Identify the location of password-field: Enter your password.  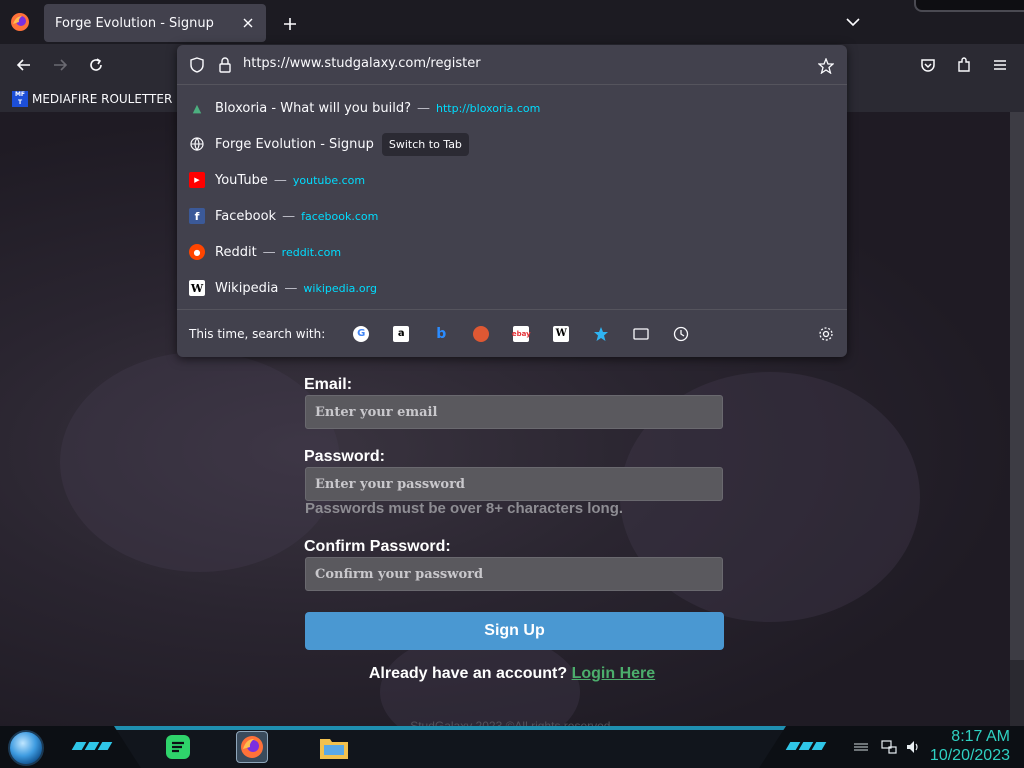
(514, 484).